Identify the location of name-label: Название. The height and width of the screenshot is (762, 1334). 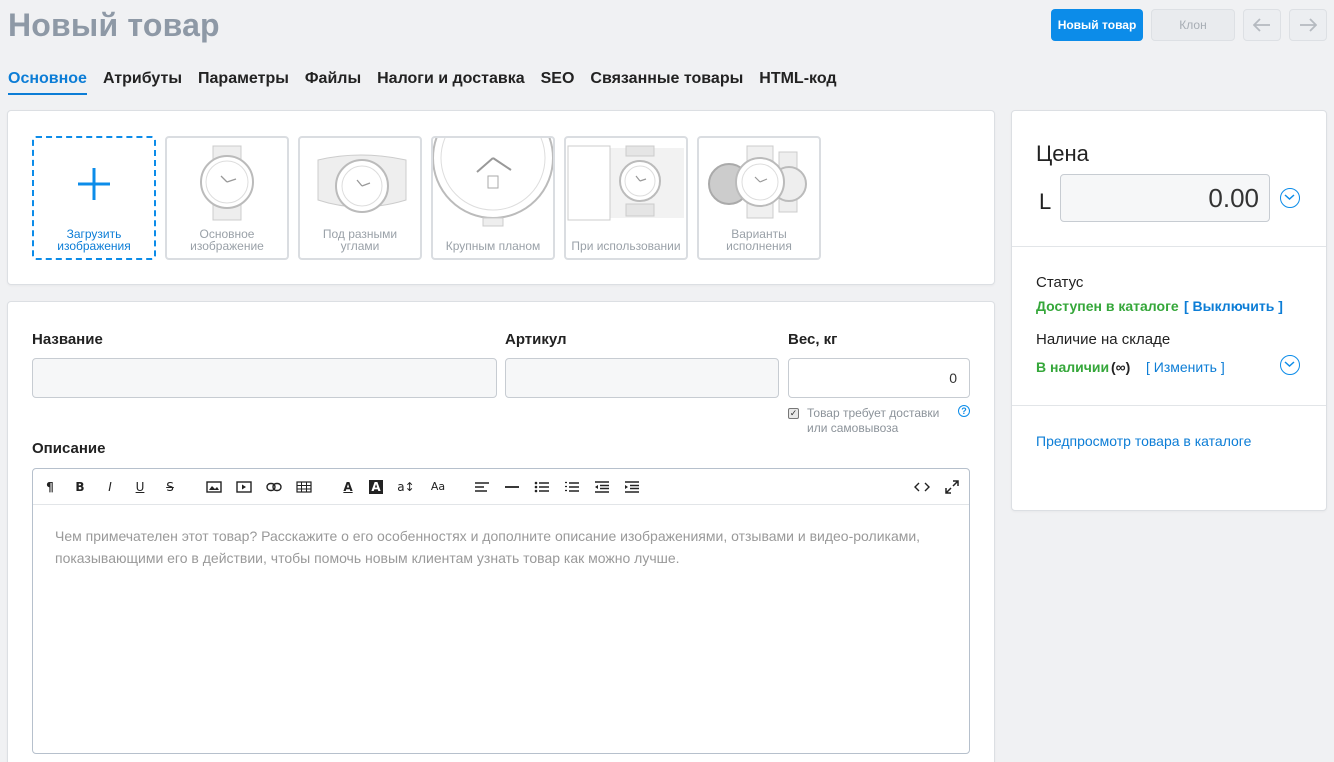
(67, 339).